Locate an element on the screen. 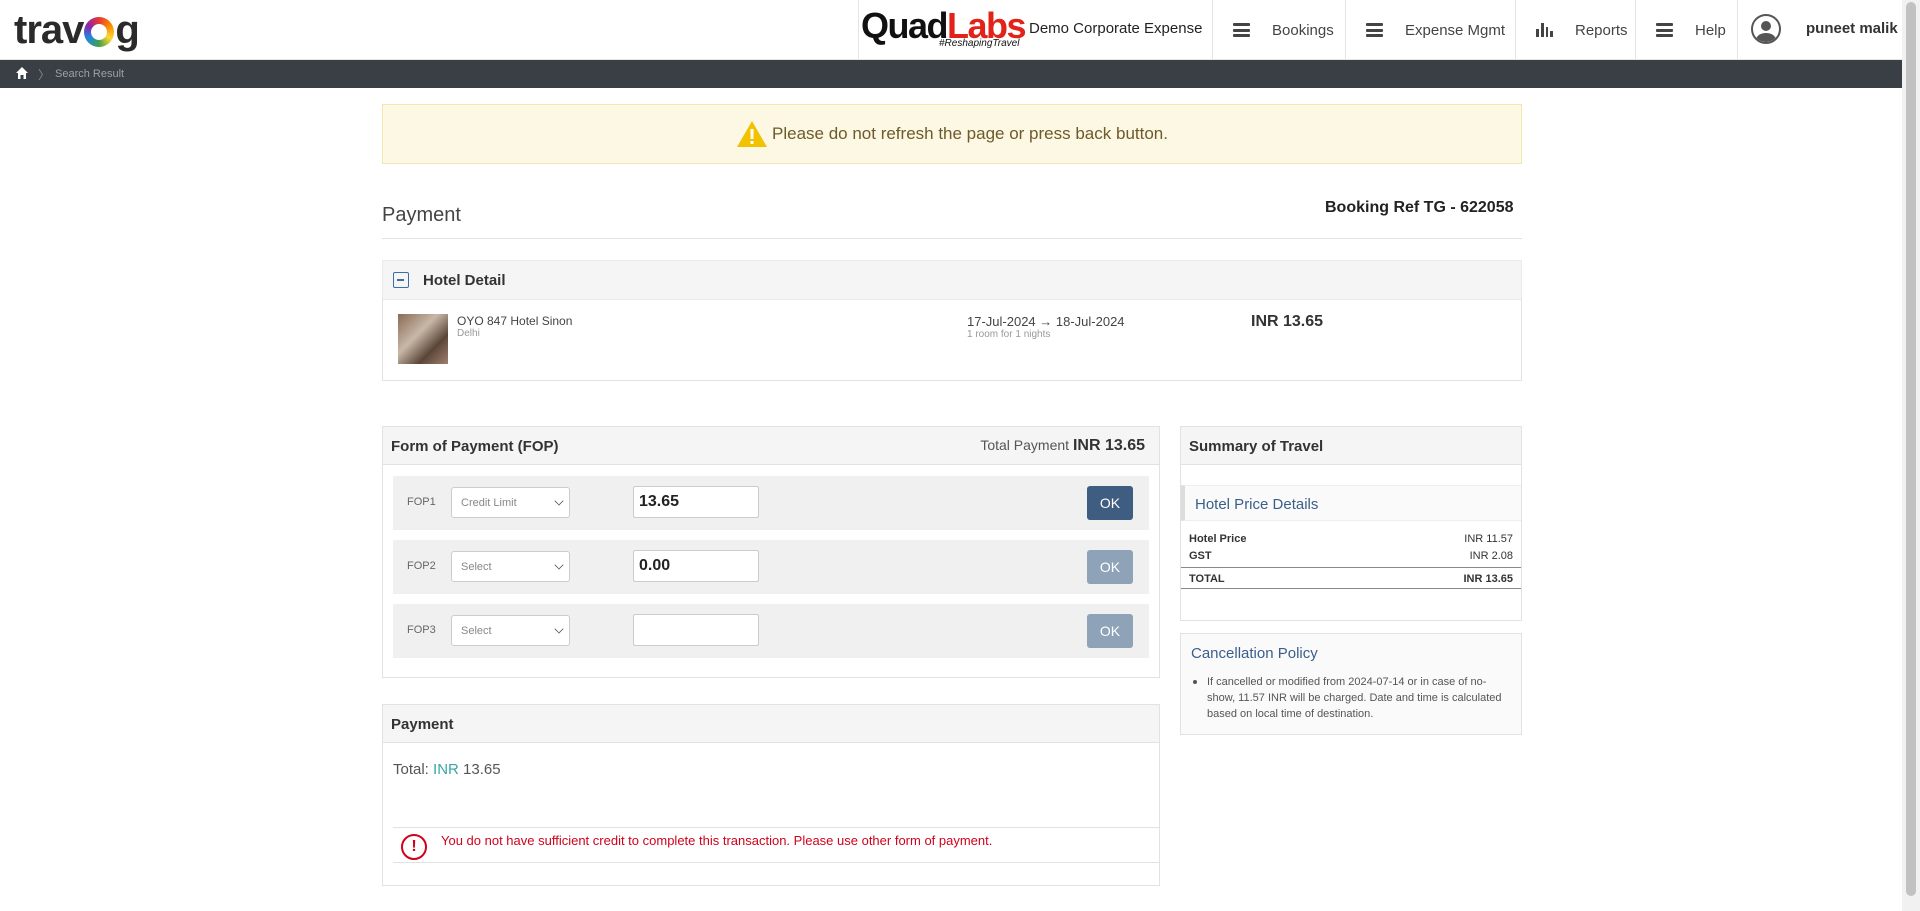 The image size is (1920, 911). fop3-ok-button: OK is located at coordinates (1110, 631).